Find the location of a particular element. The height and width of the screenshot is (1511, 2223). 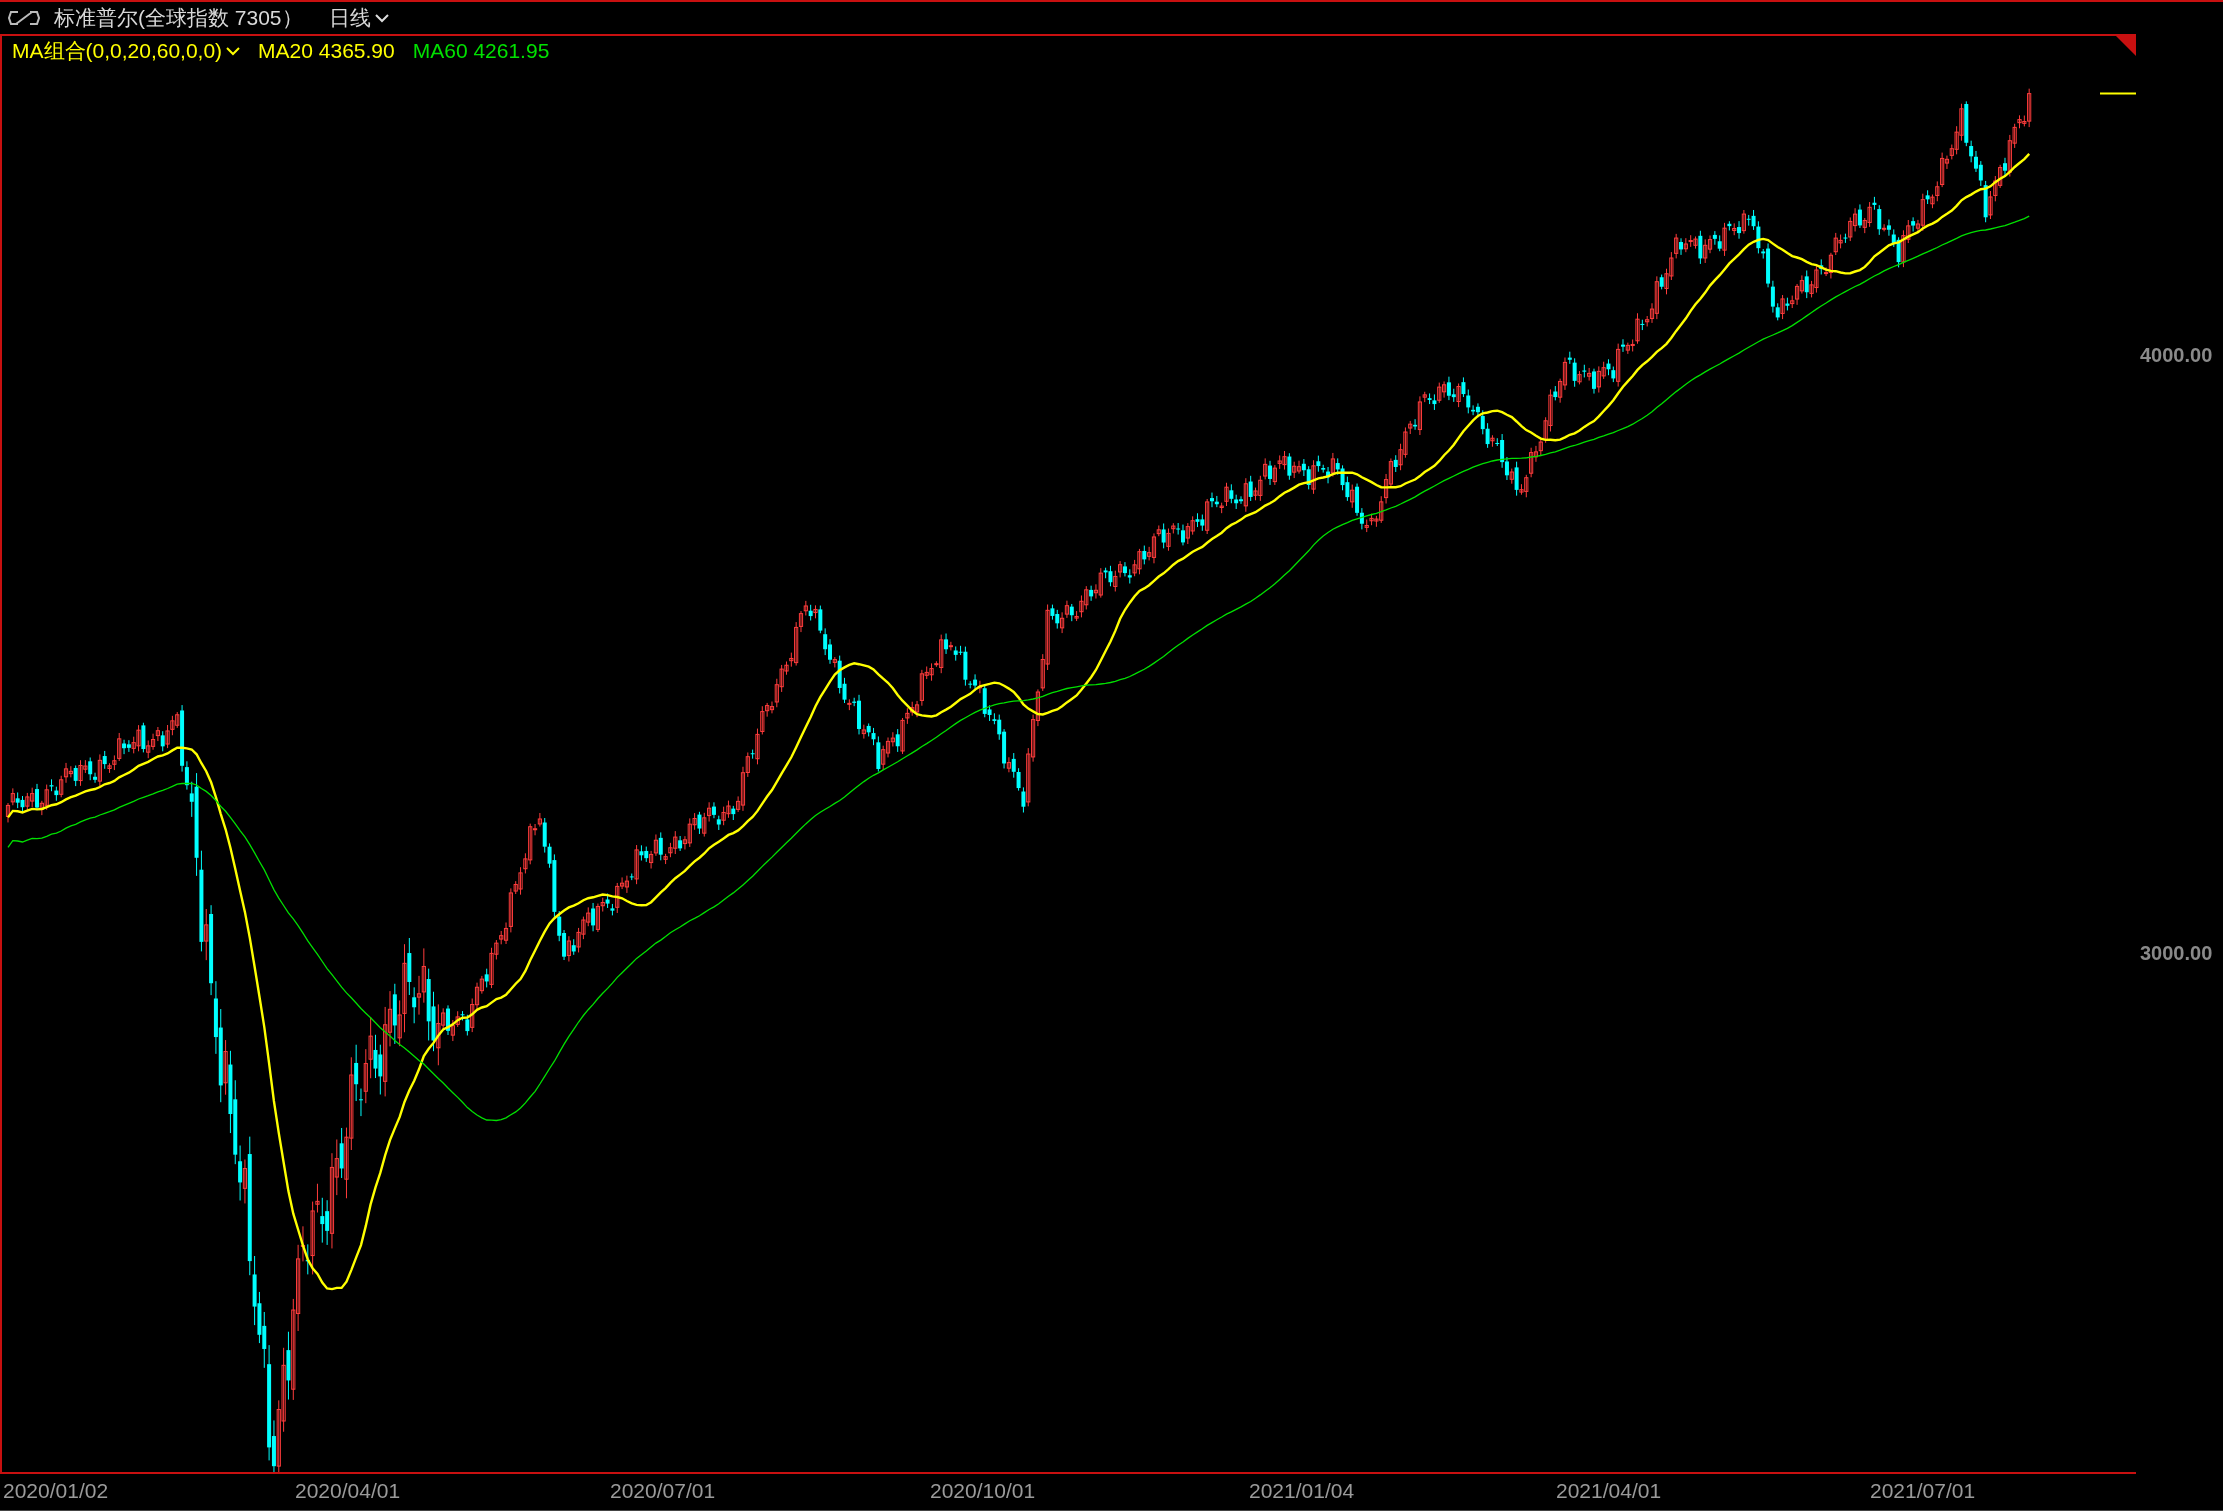

index-title: 标准普尔(全球指数 7305） is located at coordinates (178, 18).